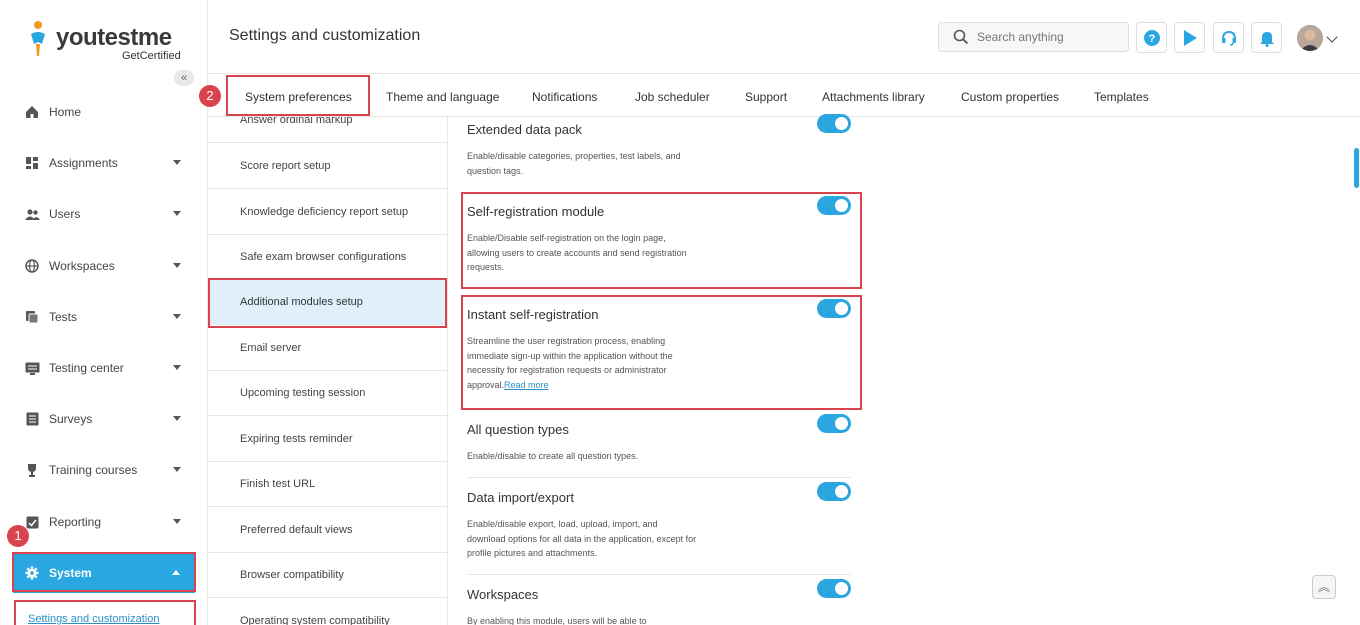 The image size is (1360, 625). What do you see at coordinates (32, 419) in the screenshot?
I see `surveys-icon` at bounding box center [32, 419].